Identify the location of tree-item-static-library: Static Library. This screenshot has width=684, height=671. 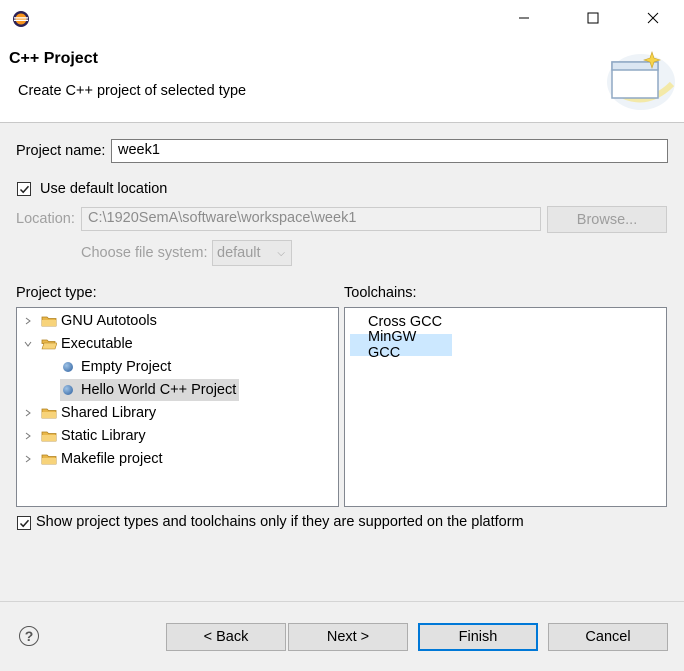
(83, 436).